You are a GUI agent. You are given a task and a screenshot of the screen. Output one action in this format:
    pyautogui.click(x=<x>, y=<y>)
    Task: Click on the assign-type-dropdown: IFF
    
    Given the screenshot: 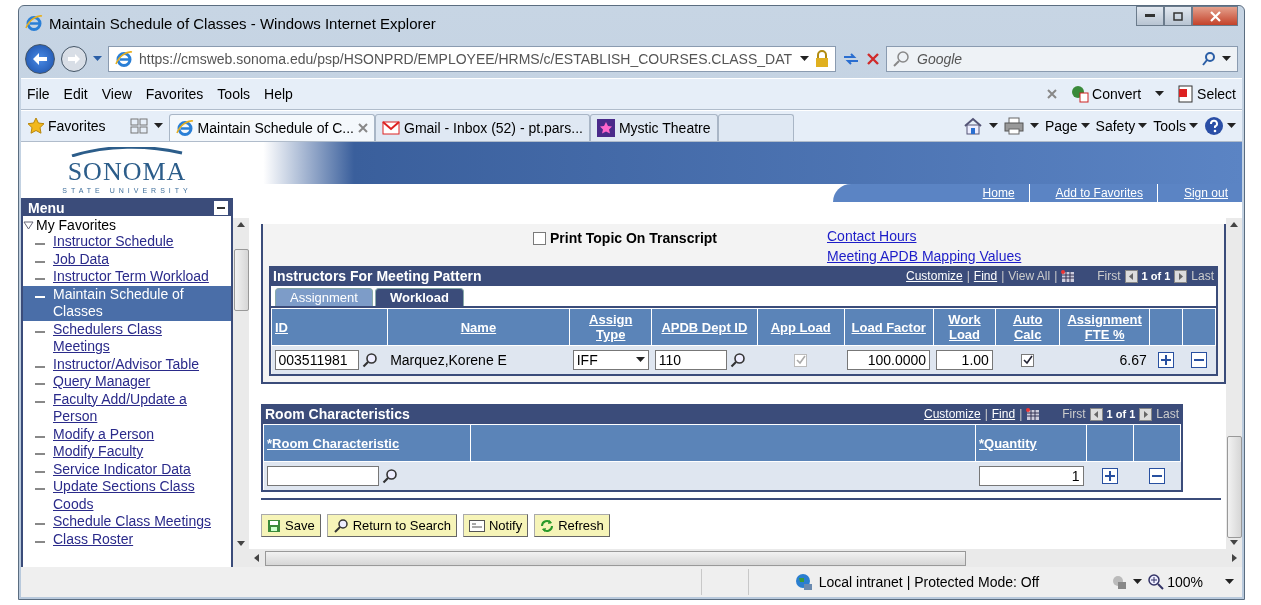 What is the action you would take?
    pyautogui.click(x=610, y=360)
    